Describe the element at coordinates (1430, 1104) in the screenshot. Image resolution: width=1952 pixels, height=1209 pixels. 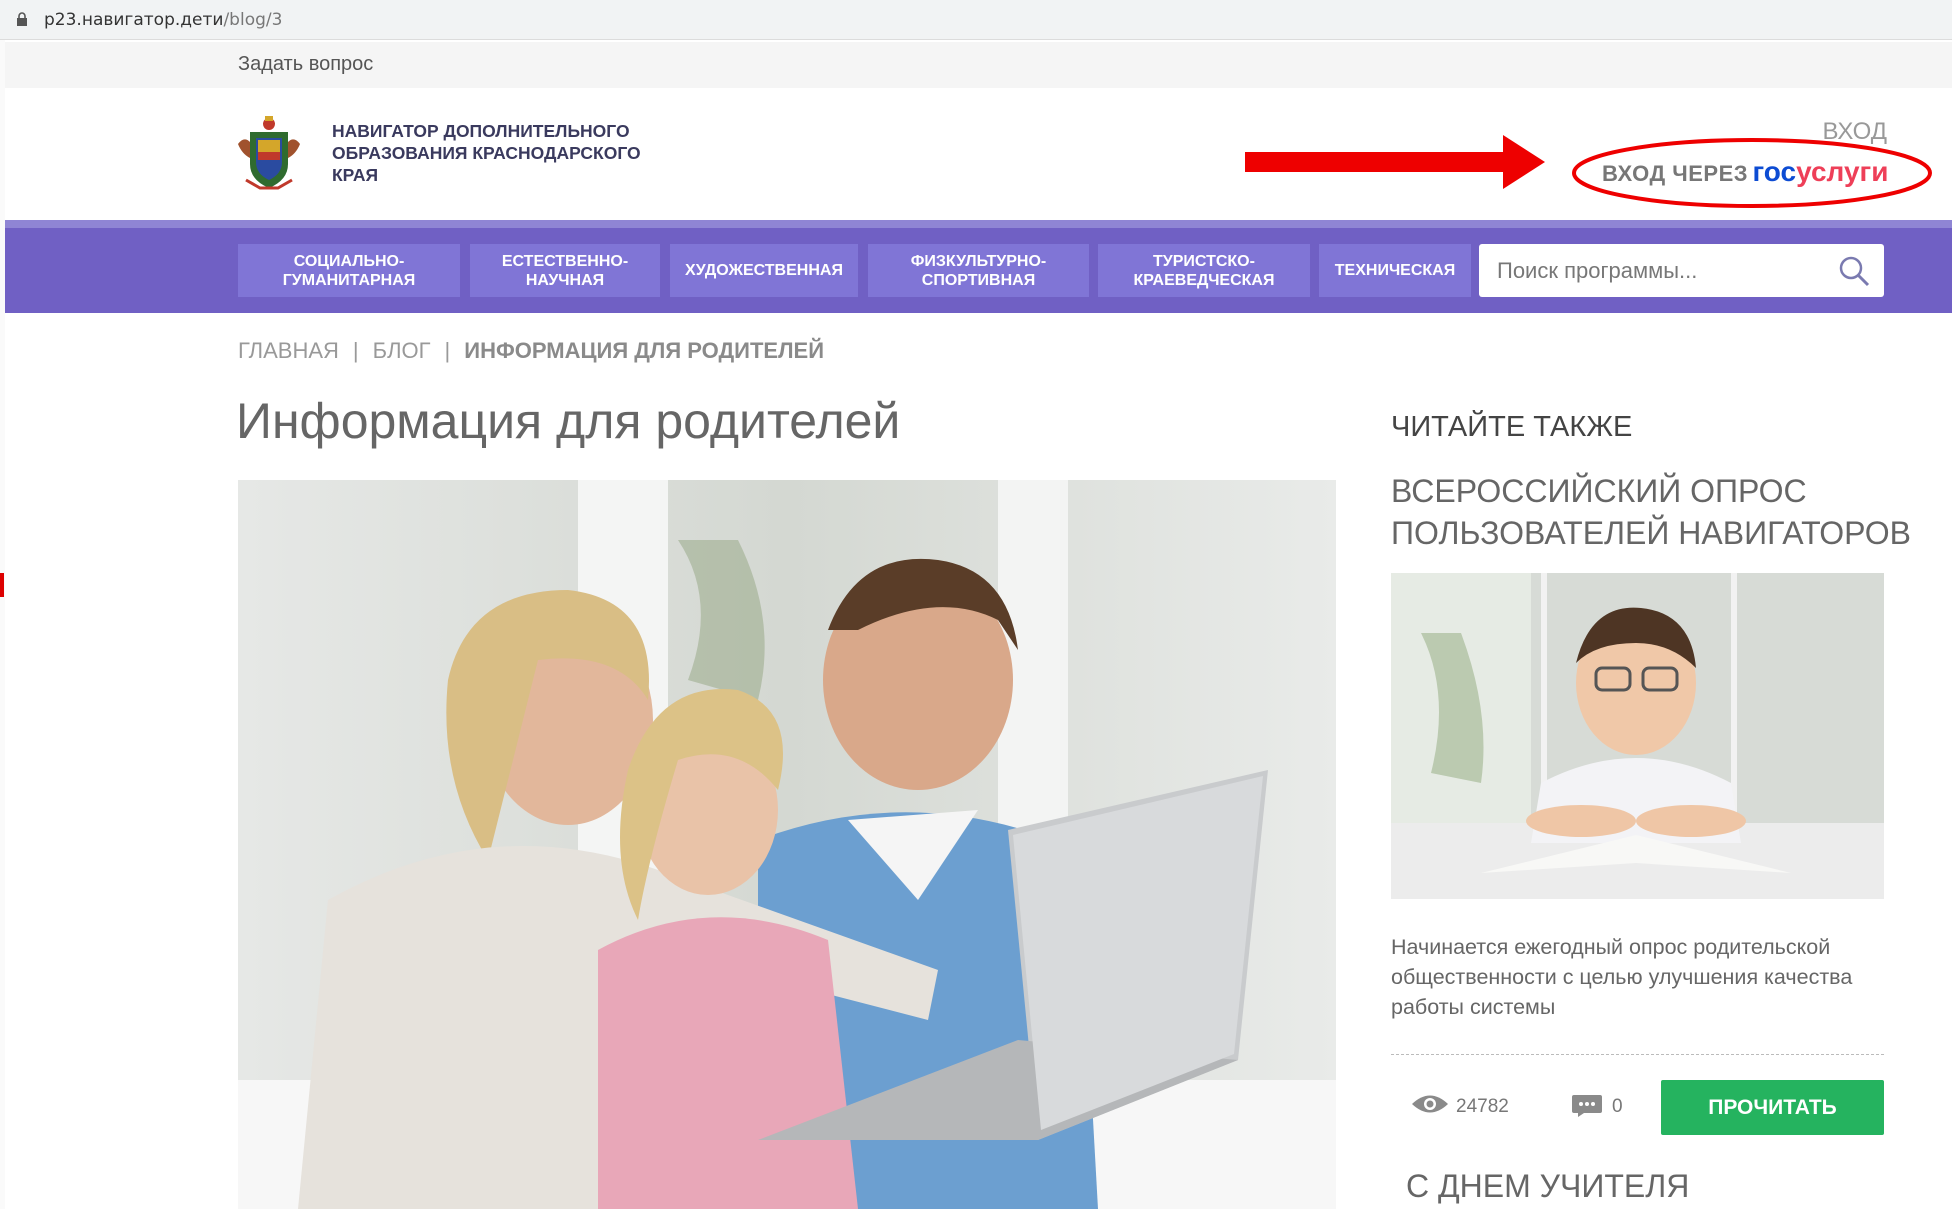
I see `eye-icon` at that location.